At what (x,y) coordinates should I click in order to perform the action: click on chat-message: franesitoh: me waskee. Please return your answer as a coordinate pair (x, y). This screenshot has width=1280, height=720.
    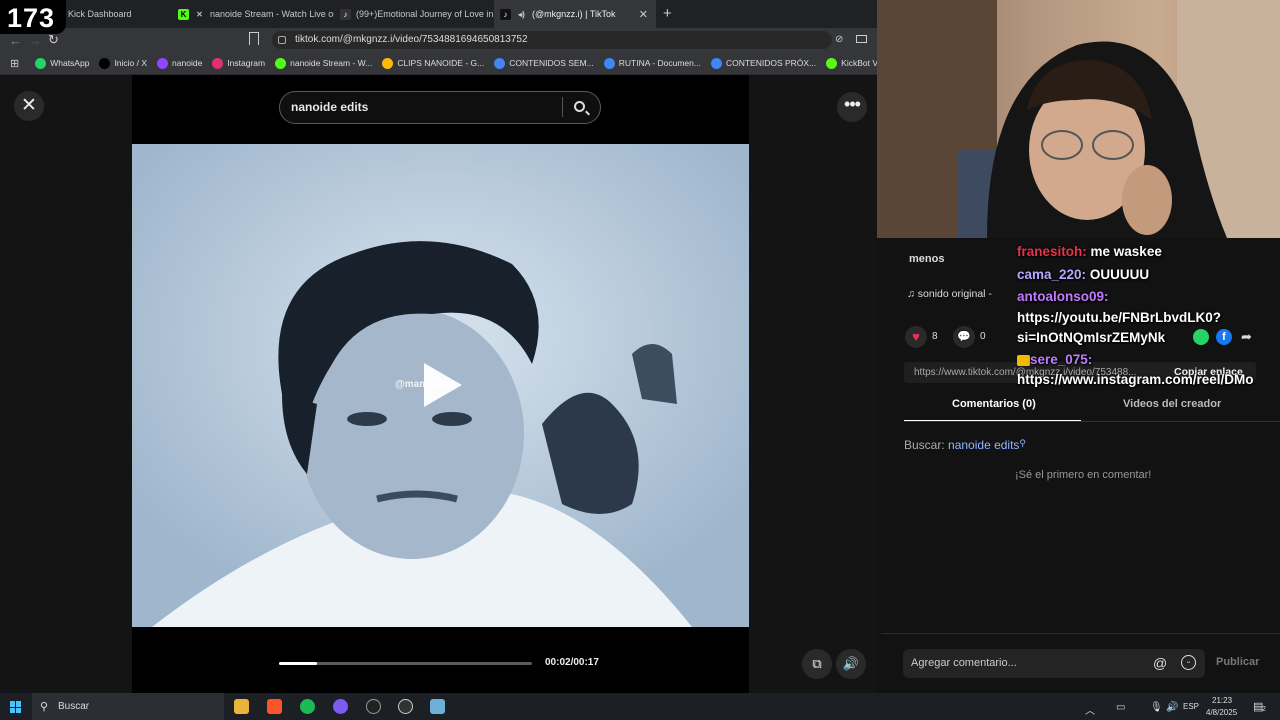
    Looking at the image, I should click on (1089, 251).